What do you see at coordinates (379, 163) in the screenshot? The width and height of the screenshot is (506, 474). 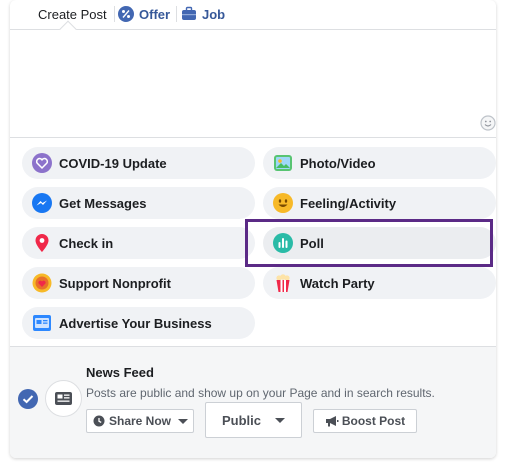 I see `option-photo-video: Photo/Video` at bounding box center [379, 163].